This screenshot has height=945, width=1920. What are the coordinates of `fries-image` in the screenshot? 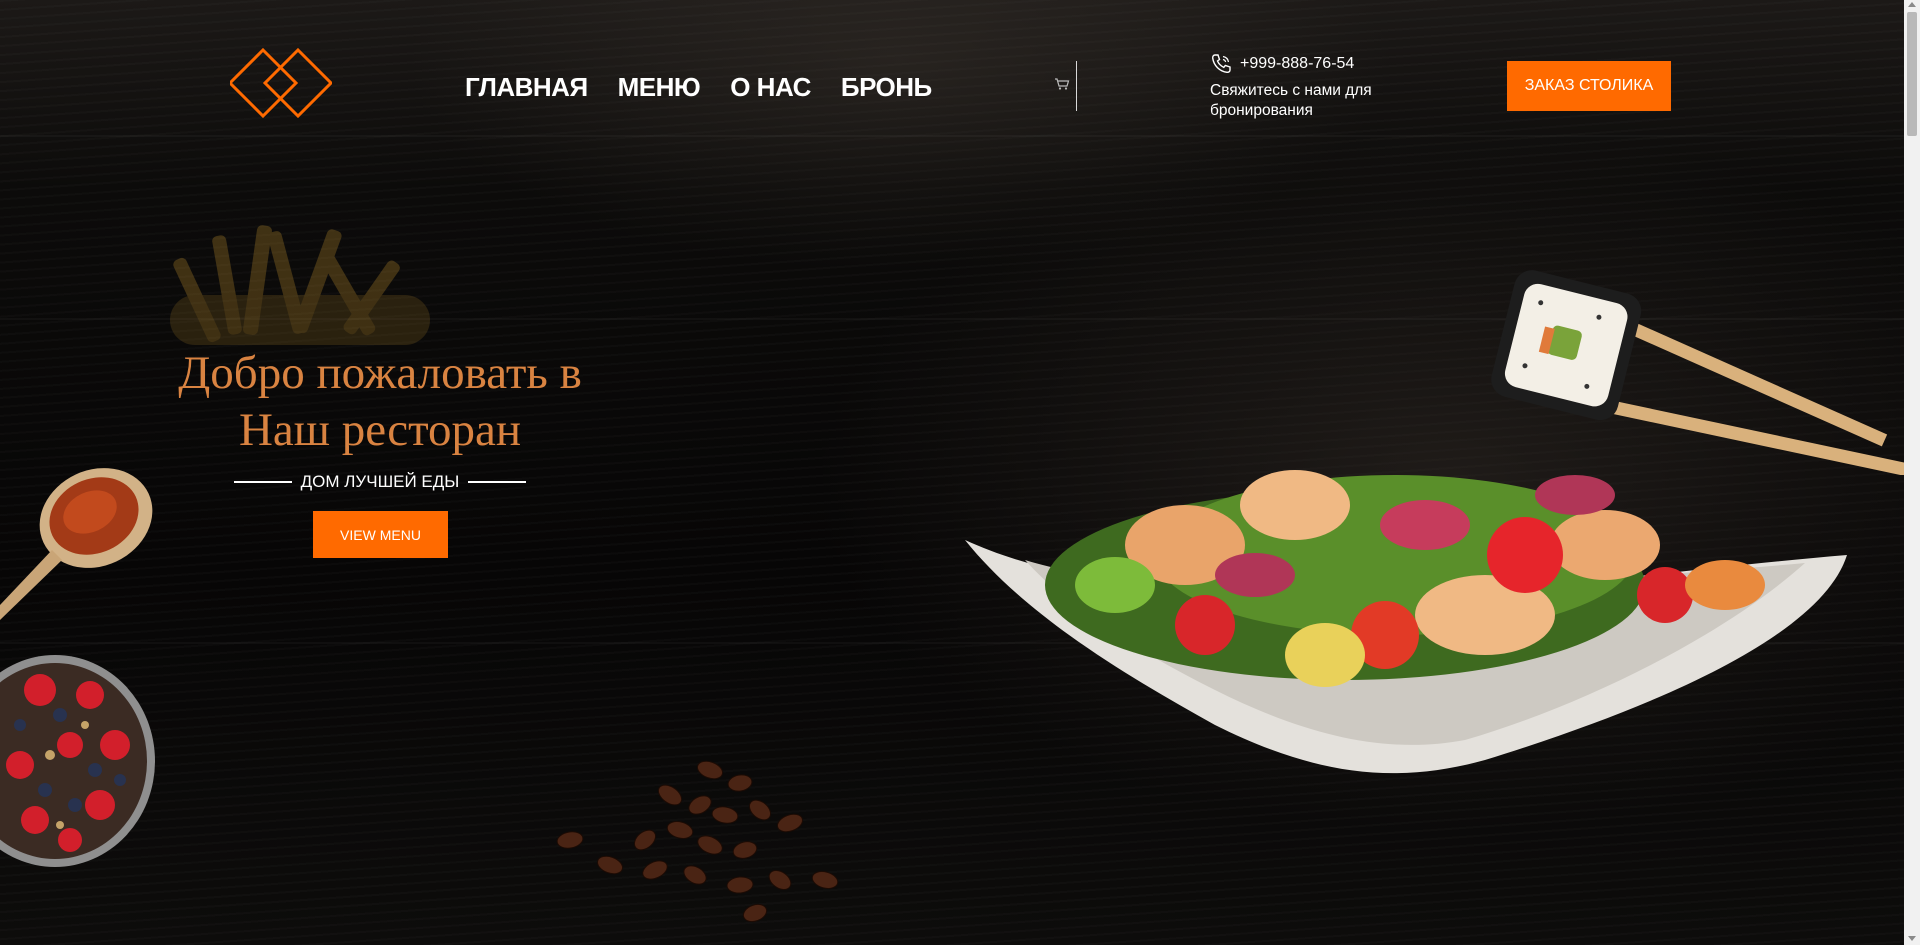 It's located at (300, 285).